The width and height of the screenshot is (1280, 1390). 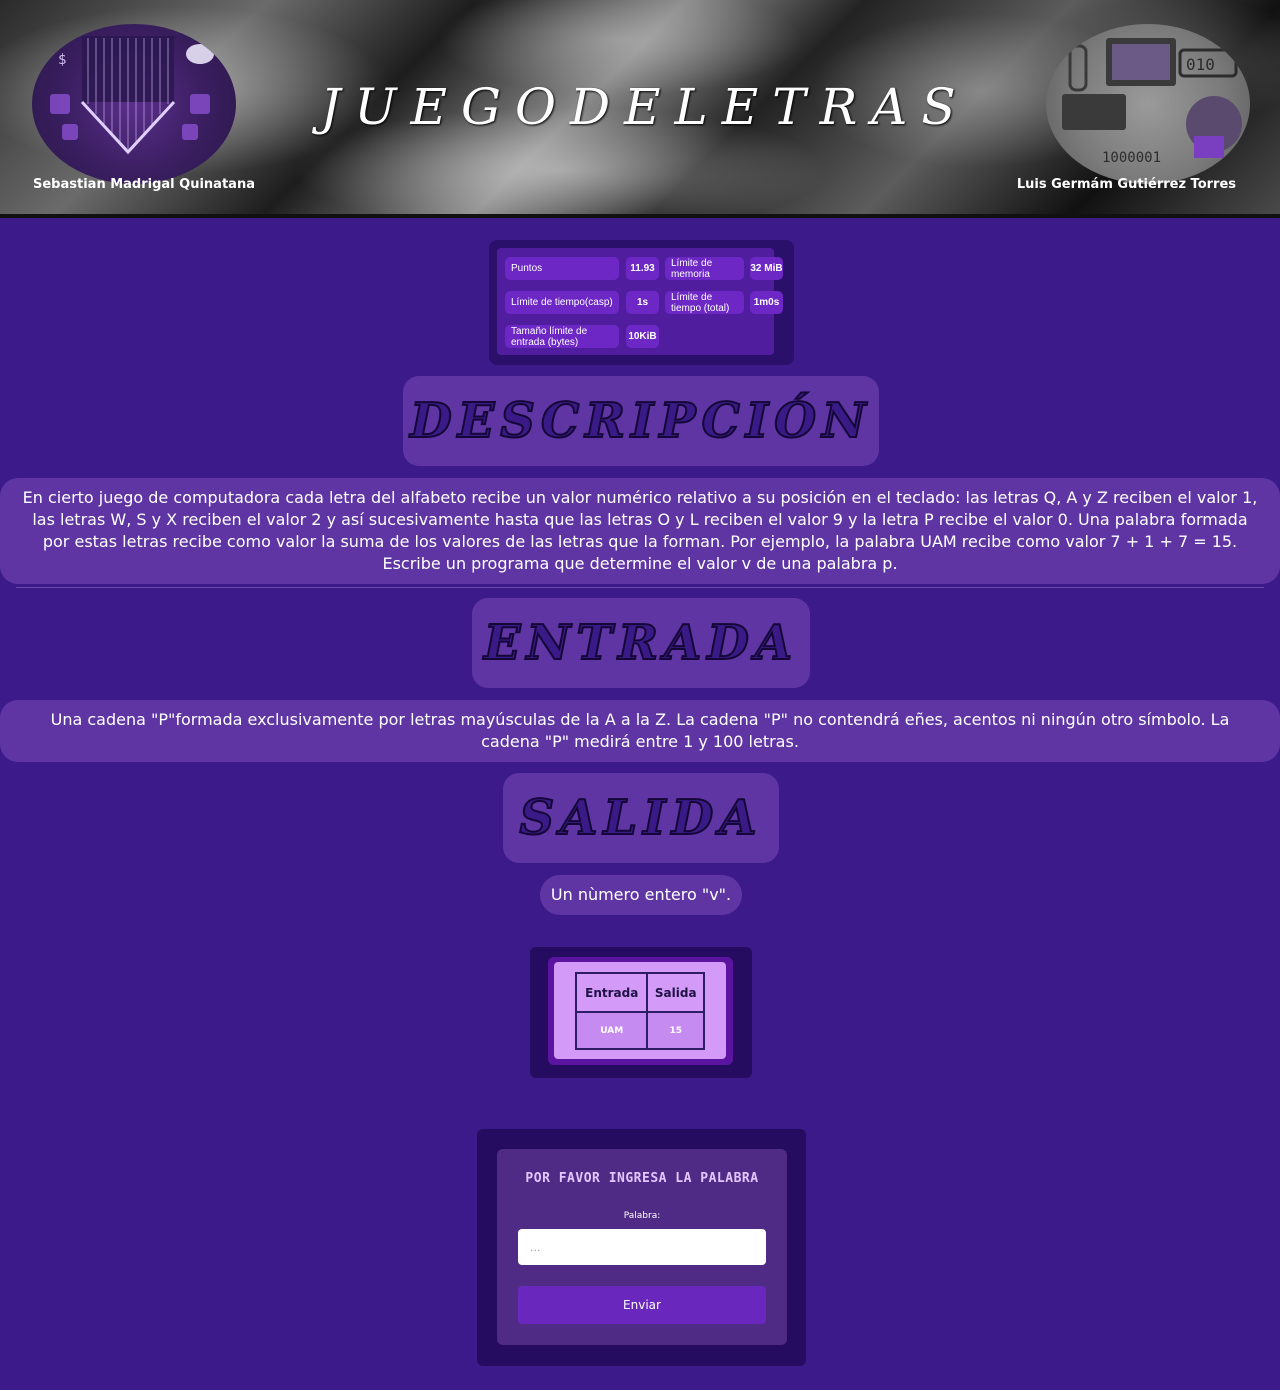 I want to click on author-left: Sebastian Madrigal Quinatana, so click(x=144, y=184).